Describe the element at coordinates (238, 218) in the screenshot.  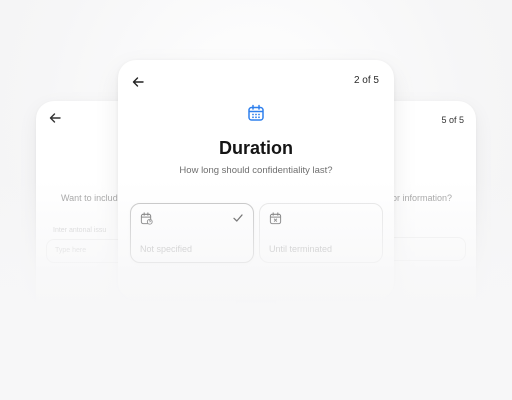
I see `check-icon` at that location.